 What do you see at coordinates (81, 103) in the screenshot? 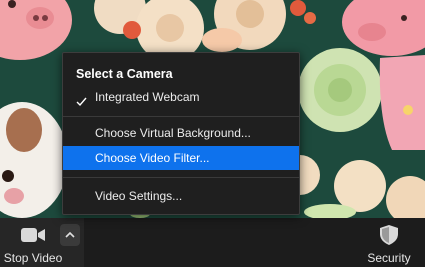
I see `checkmark-icon` at bounding box center [81, 103].